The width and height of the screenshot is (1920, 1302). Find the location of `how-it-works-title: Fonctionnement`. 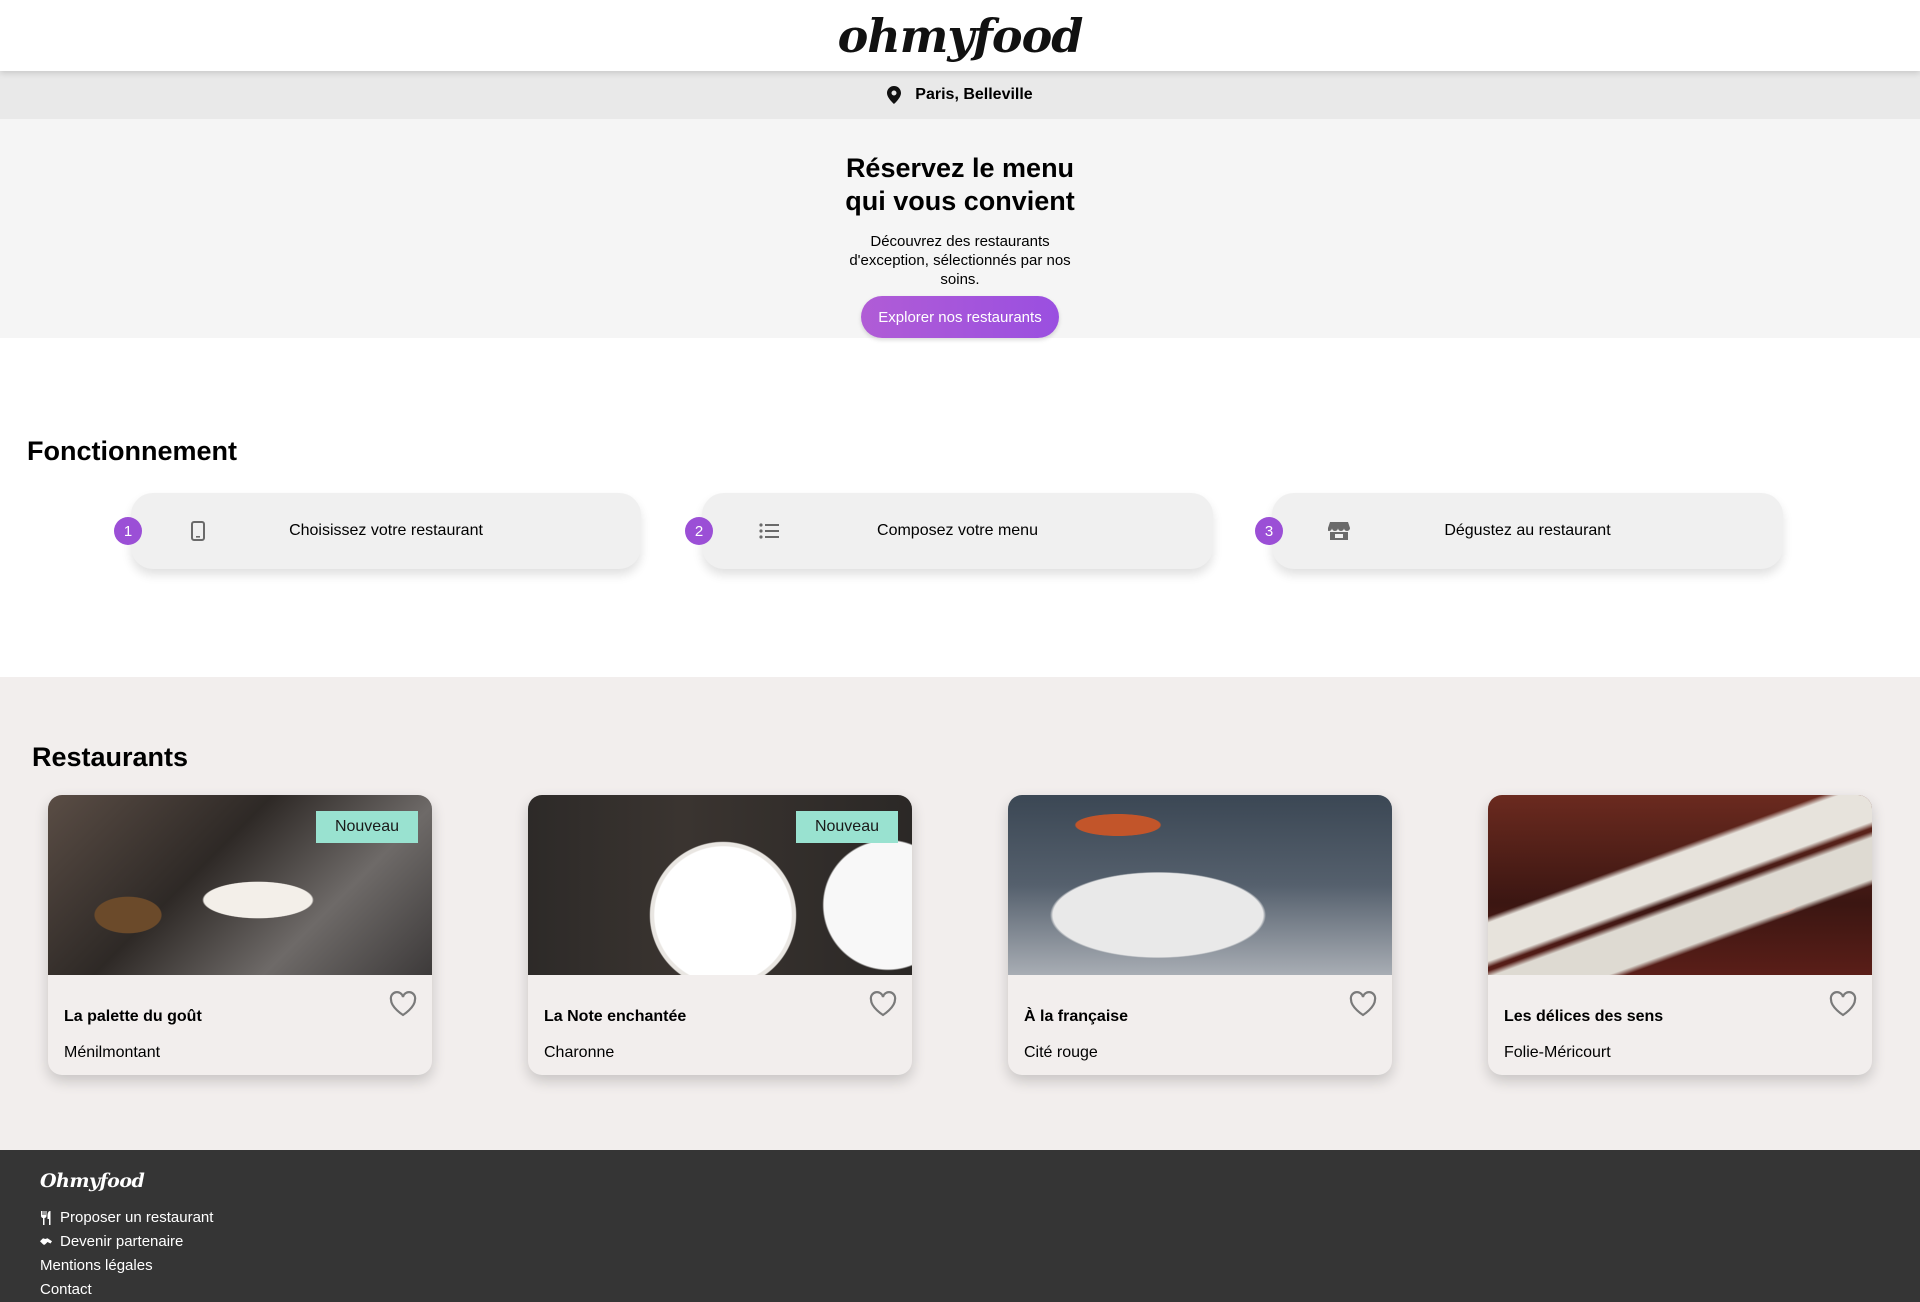

how-it-works-title: Fonctionnement is located at coordinates (132, 451).